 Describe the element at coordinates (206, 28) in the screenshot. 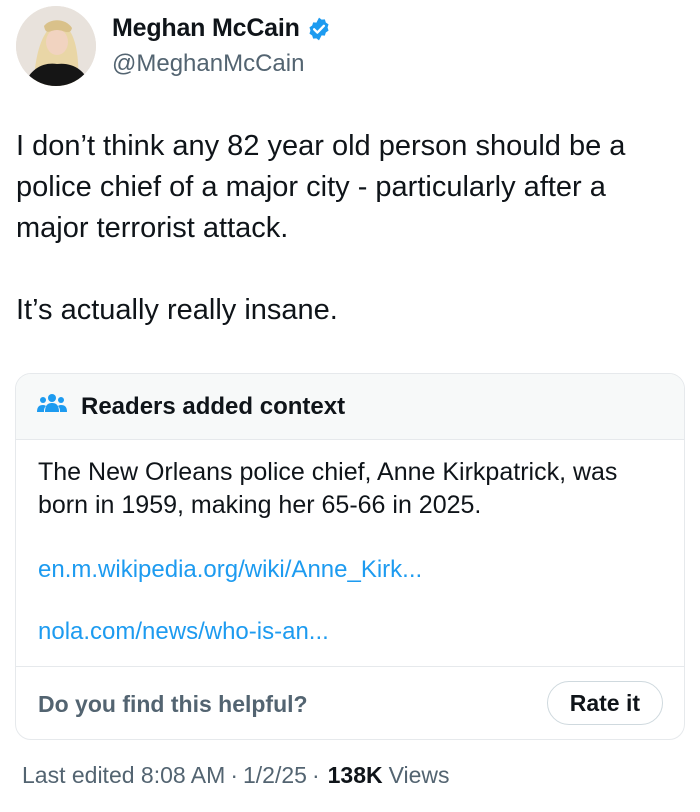

I see `author-name: Meghan McCain` at that location.